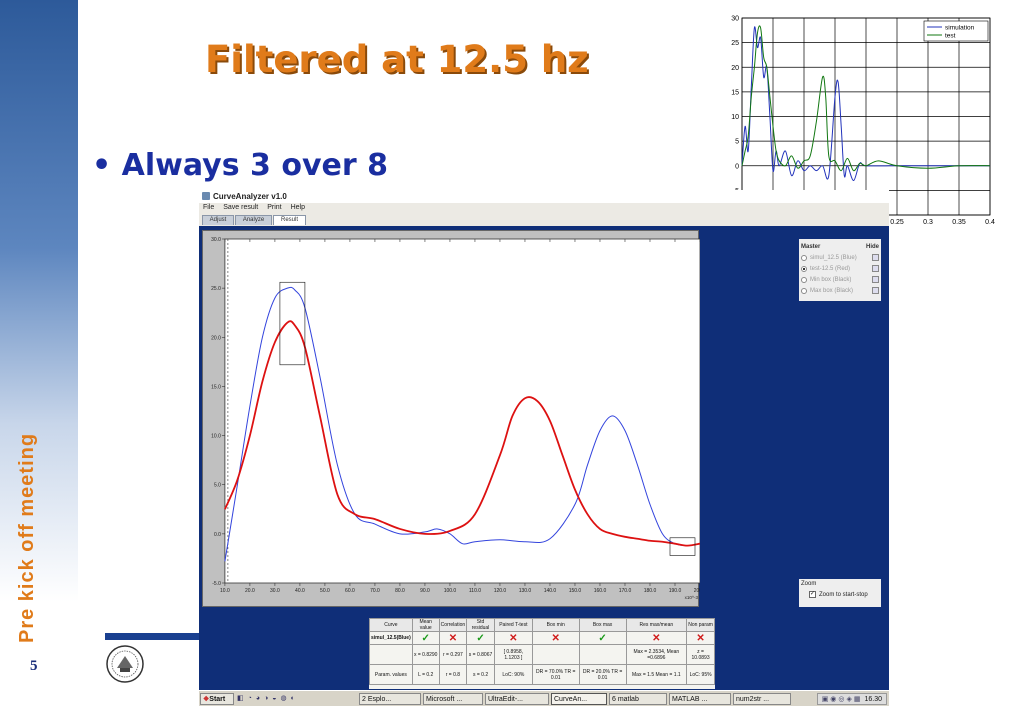  What do you see at coordinates (397, 59) in the screenshot?
I see `slide-title: Filtered at 12.5 hz` at bounding box center [397, 59].